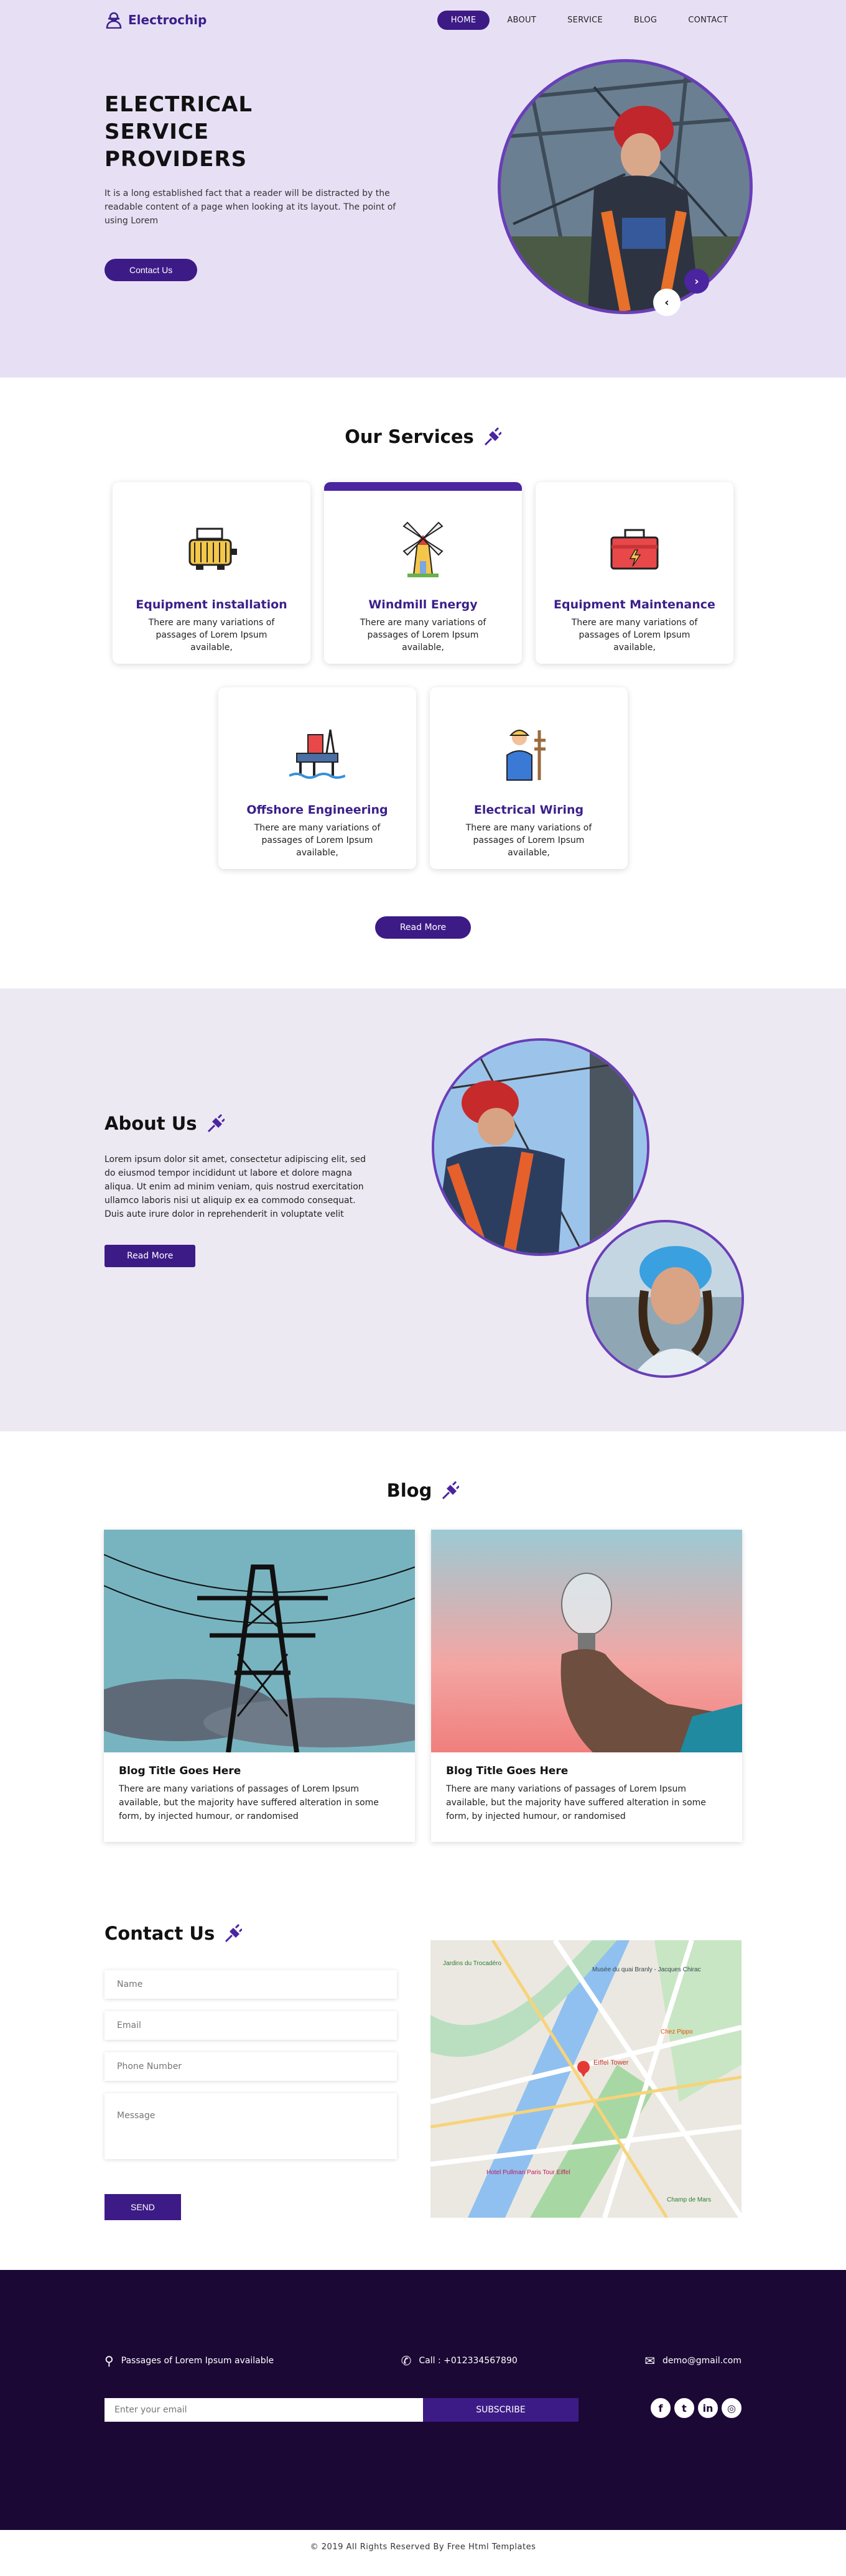 Image resolution: width=846 pixels, height=2576 pixels. What do you see at coordinates (650, 2360) in the screenshot?
I see `envelope-icon: ✉` at bounding box center [650, 2360].